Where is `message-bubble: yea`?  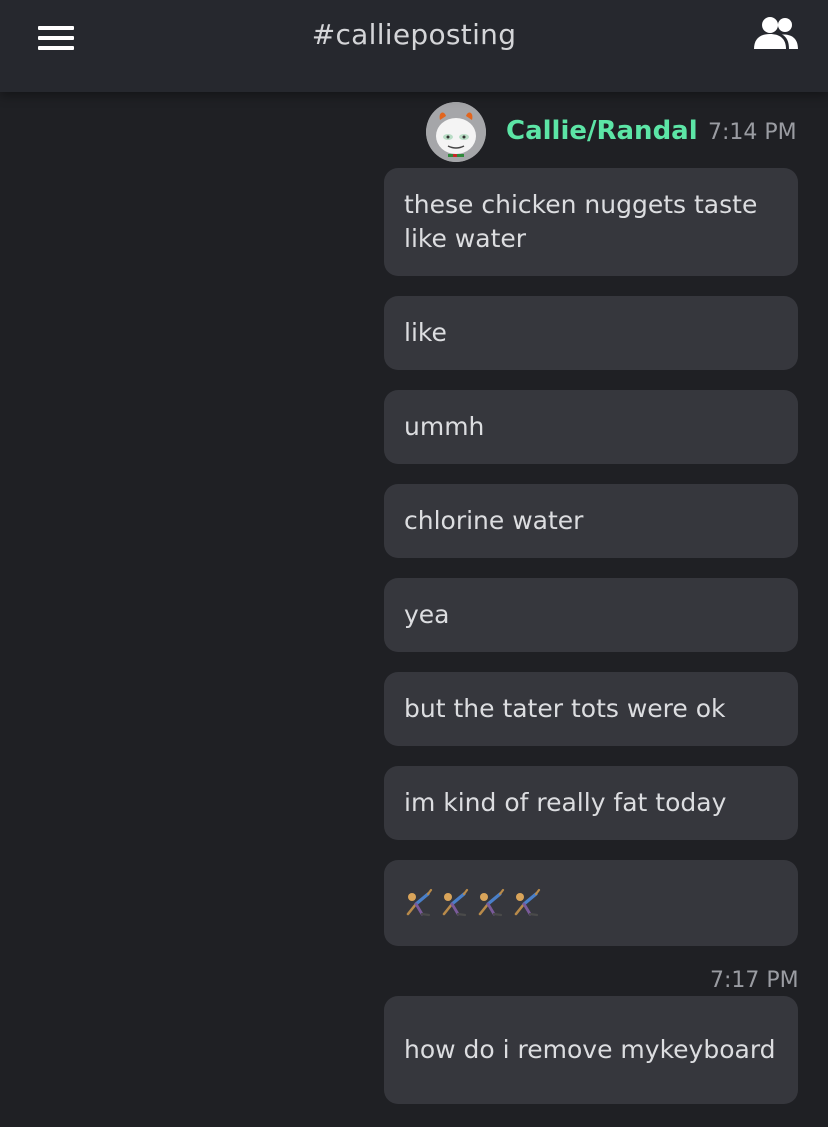
message-bubble: yea is located at coordinates (591, 615).